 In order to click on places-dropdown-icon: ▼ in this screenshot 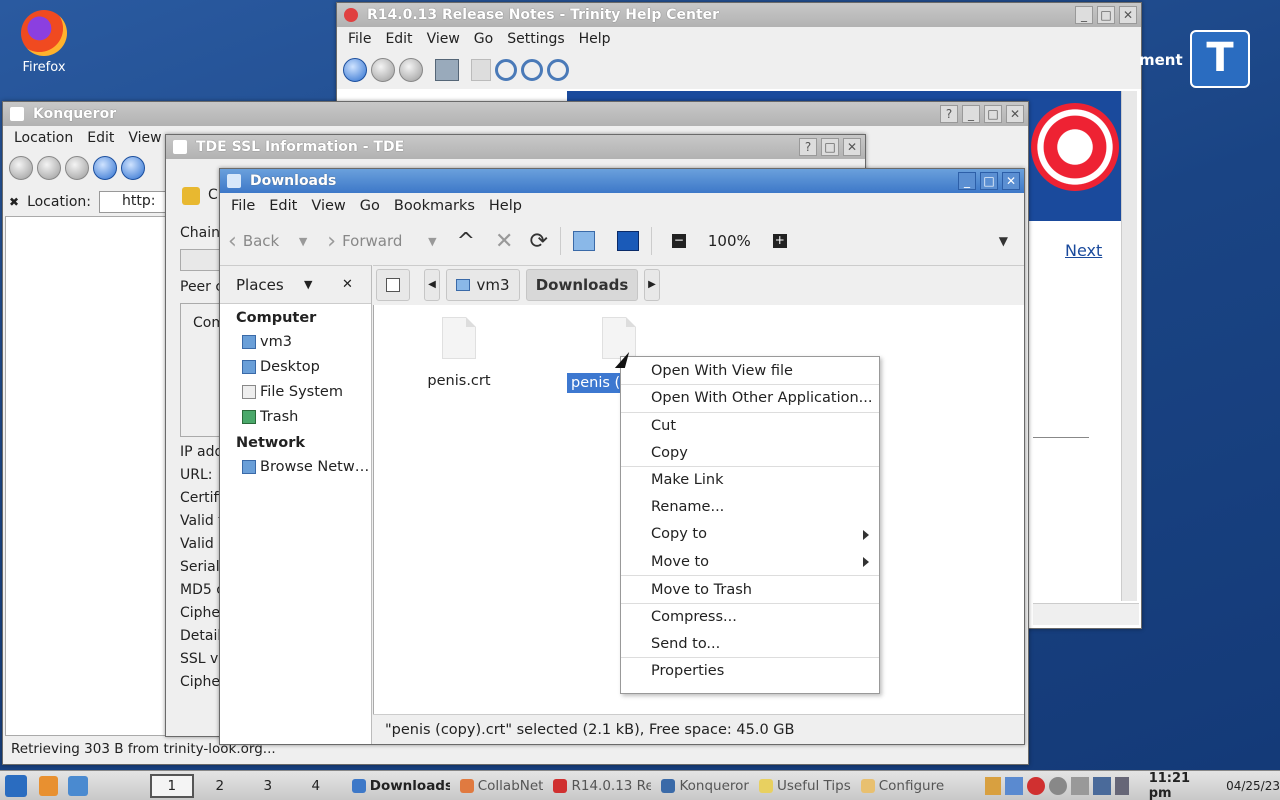, I will do `click(308, 284)`.